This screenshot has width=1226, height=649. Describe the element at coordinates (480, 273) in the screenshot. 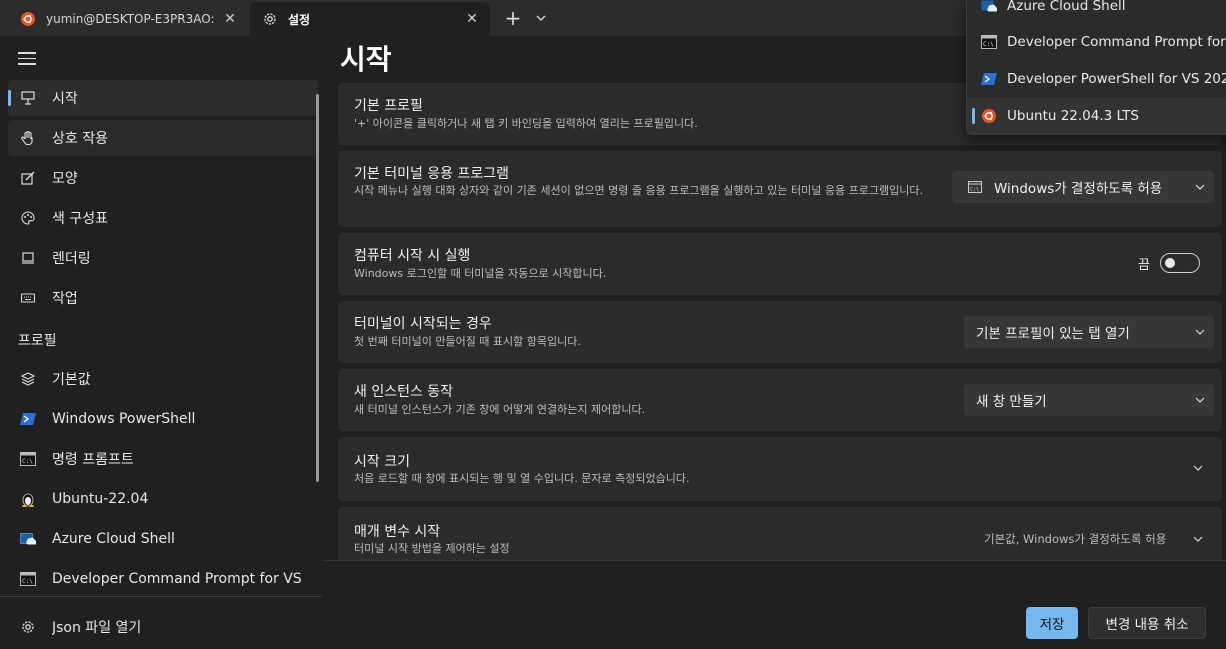

I see `setting-description: Windows 로그인할 때 터미널을 자동으로 시작합니다.` at that location.